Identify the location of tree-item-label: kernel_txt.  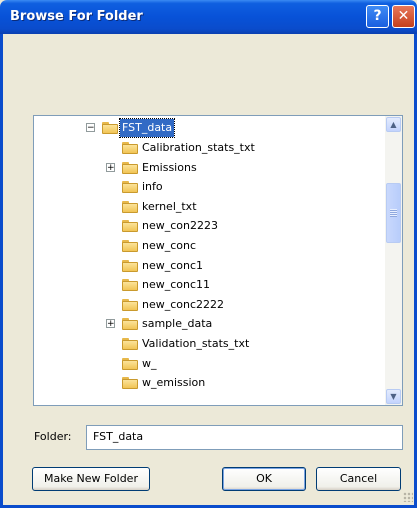
(169, 207).